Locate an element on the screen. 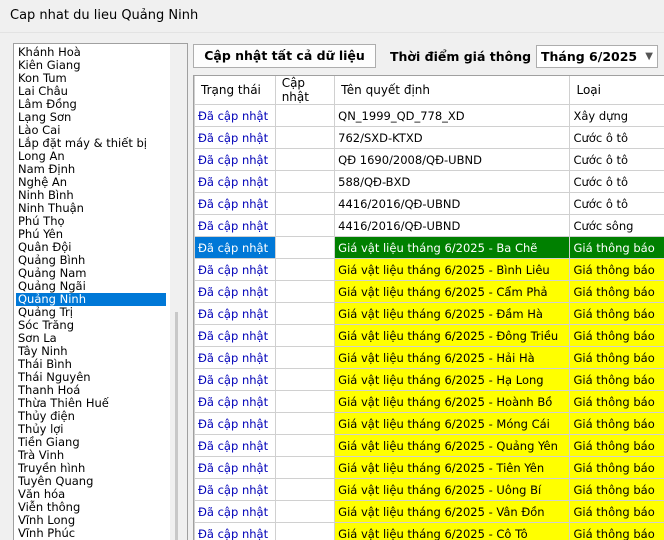  table-row: Đã cập nhật 588/QĐ-BXDCước ô tô is located at coordinates (429, 182).